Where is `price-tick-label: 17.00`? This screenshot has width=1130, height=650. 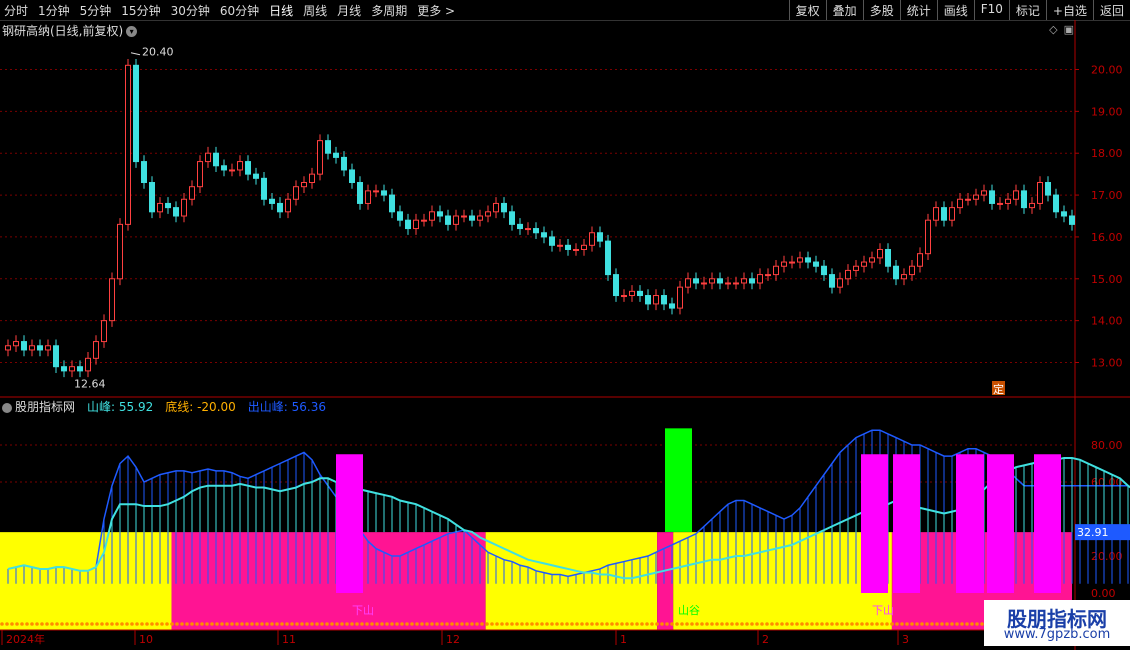
price-tick-label: 17.00 is located at coordinates (1107, 195).